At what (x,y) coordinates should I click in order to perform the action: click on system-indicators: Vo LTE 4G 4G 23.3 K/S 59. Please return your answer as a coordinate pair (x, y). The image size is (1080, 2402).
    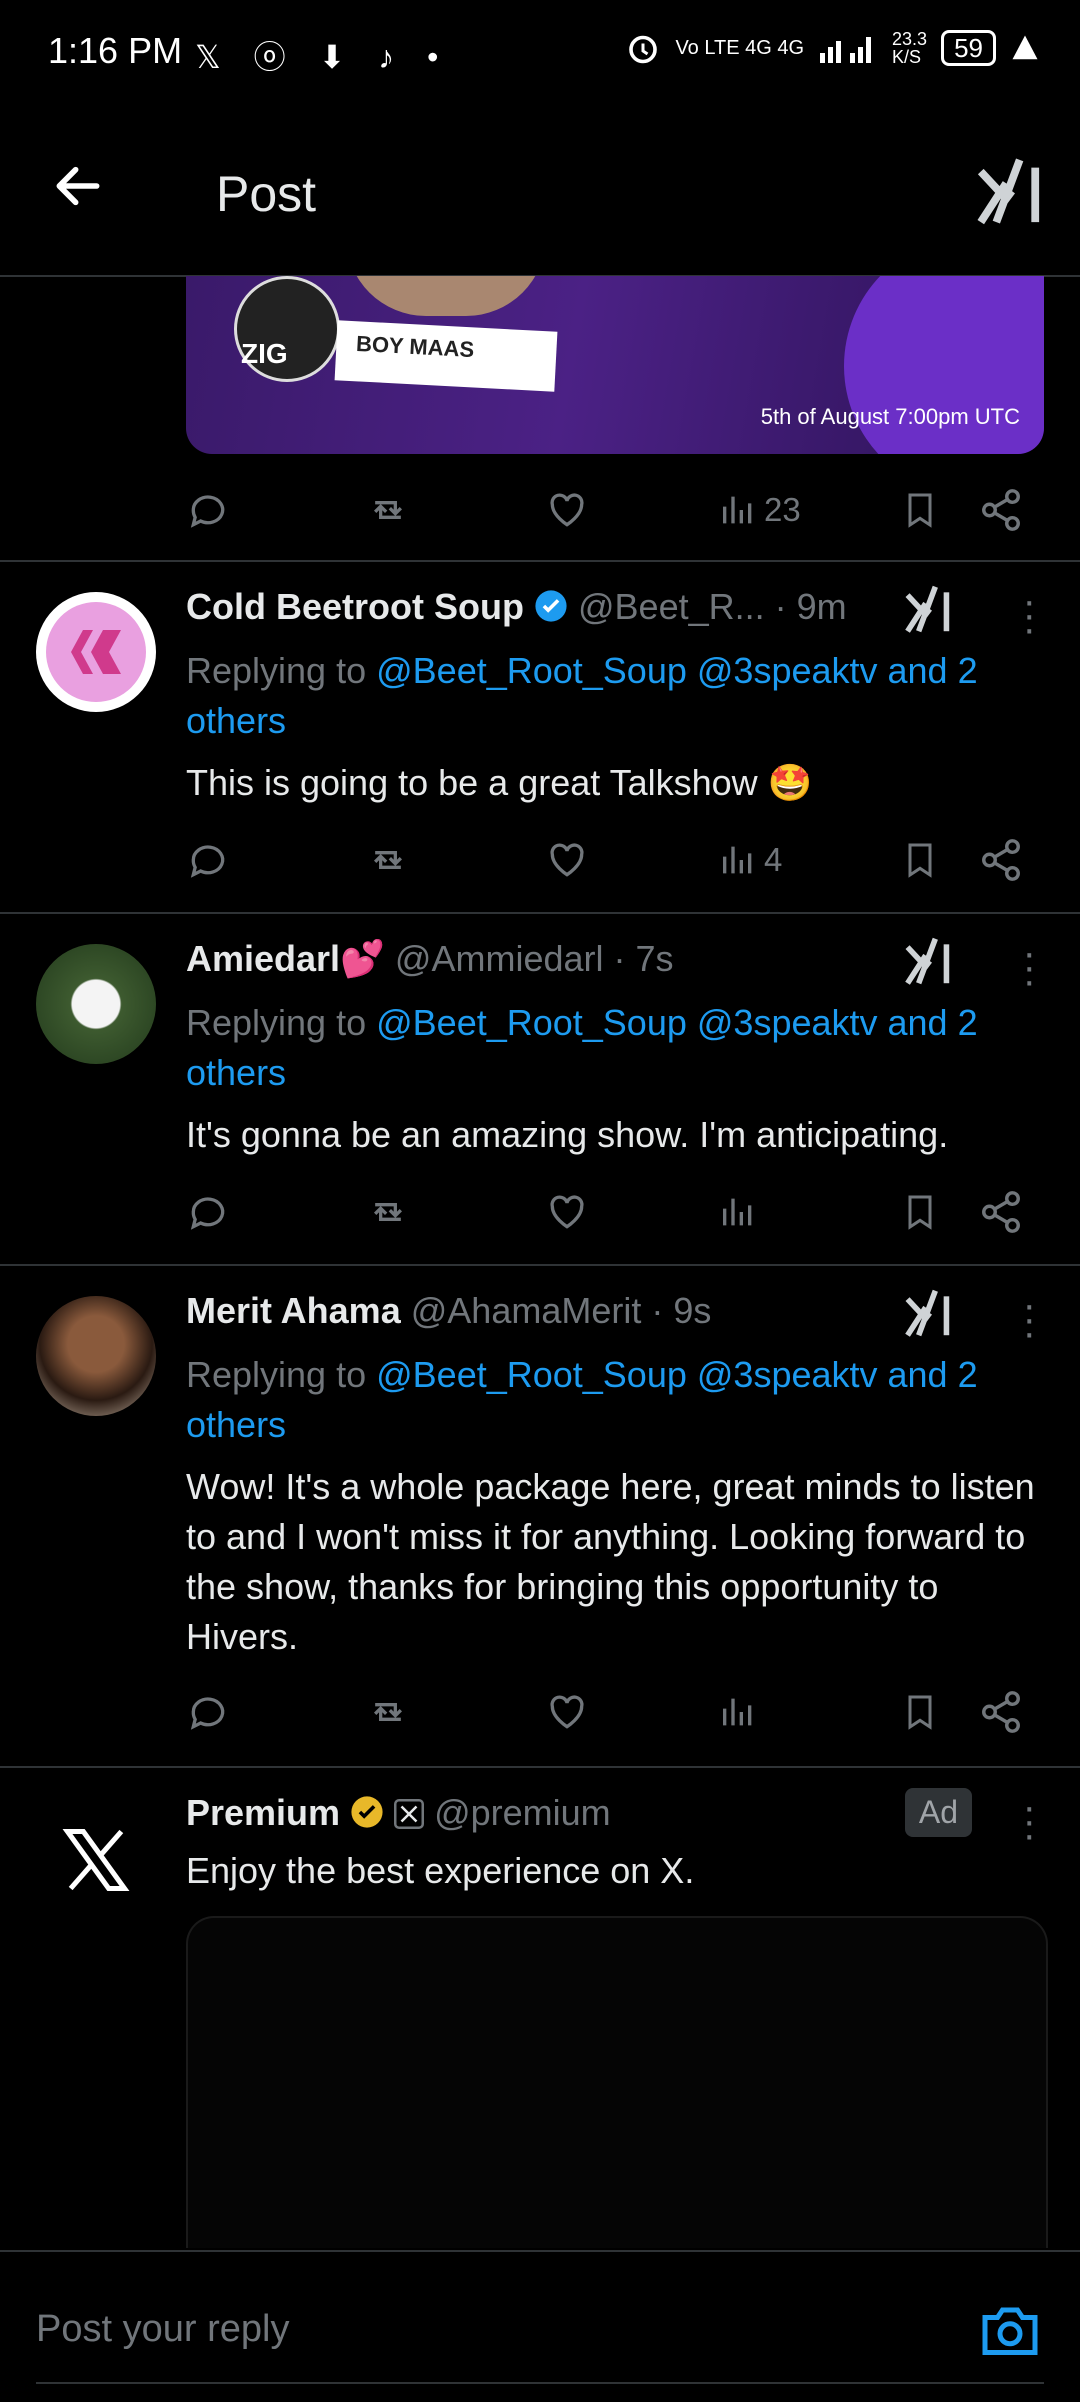
    Looking at the image, I should click on (832, 48).